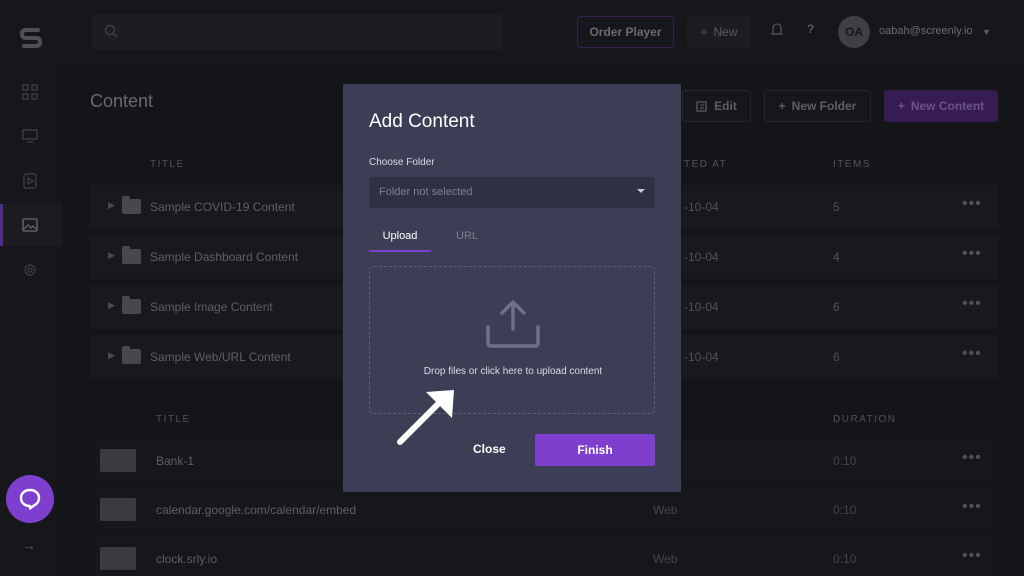  What do you see at coordinates (513, 324) in the screenshot?
I see `upload-icon` at bounding box center [513, 324].